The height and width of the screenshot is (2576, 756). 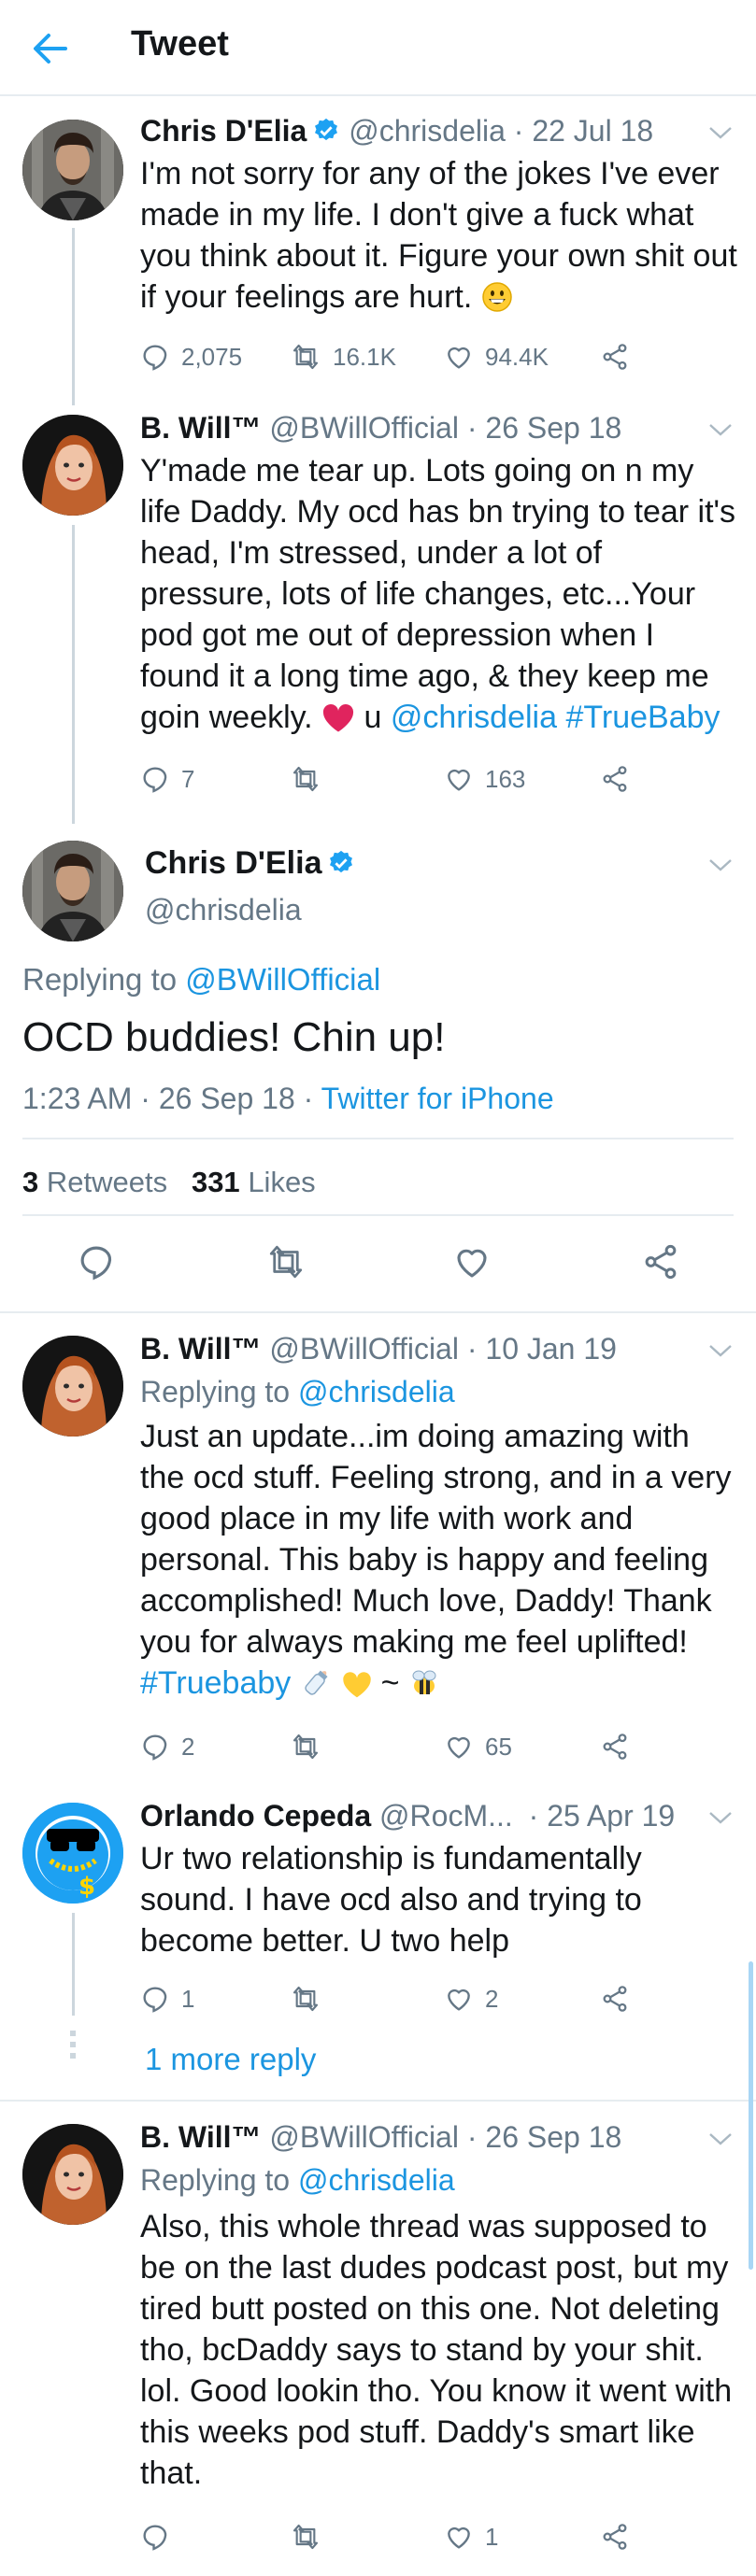 I want to click on tweet-header: B. Will™ @BWillOfficial · 26 Sep 18, so click(x=380, y=428).